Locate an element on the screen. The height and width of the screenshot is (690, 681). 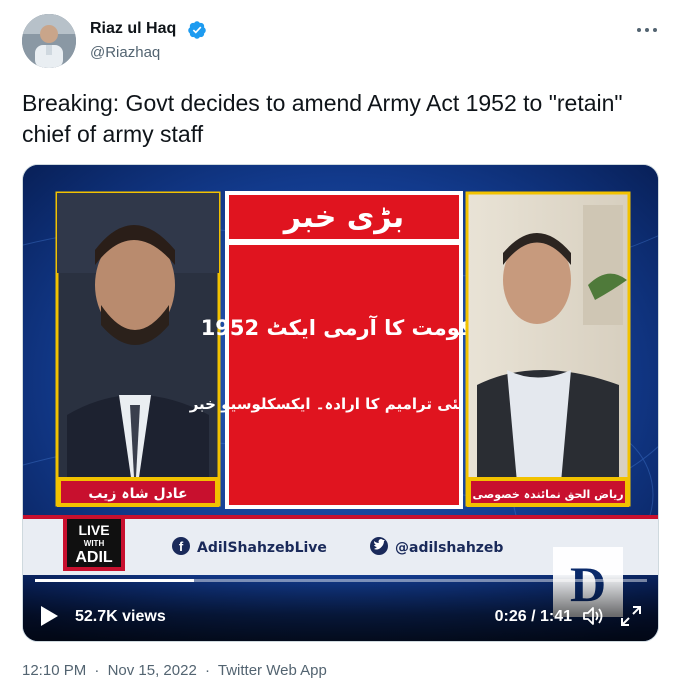
more-icon is located at coordinates (647, 30).